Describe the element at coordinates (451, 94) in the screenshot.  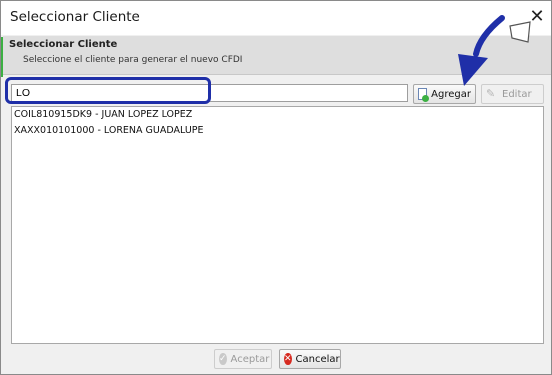
I see `add-button-label: Agregar` at that location.